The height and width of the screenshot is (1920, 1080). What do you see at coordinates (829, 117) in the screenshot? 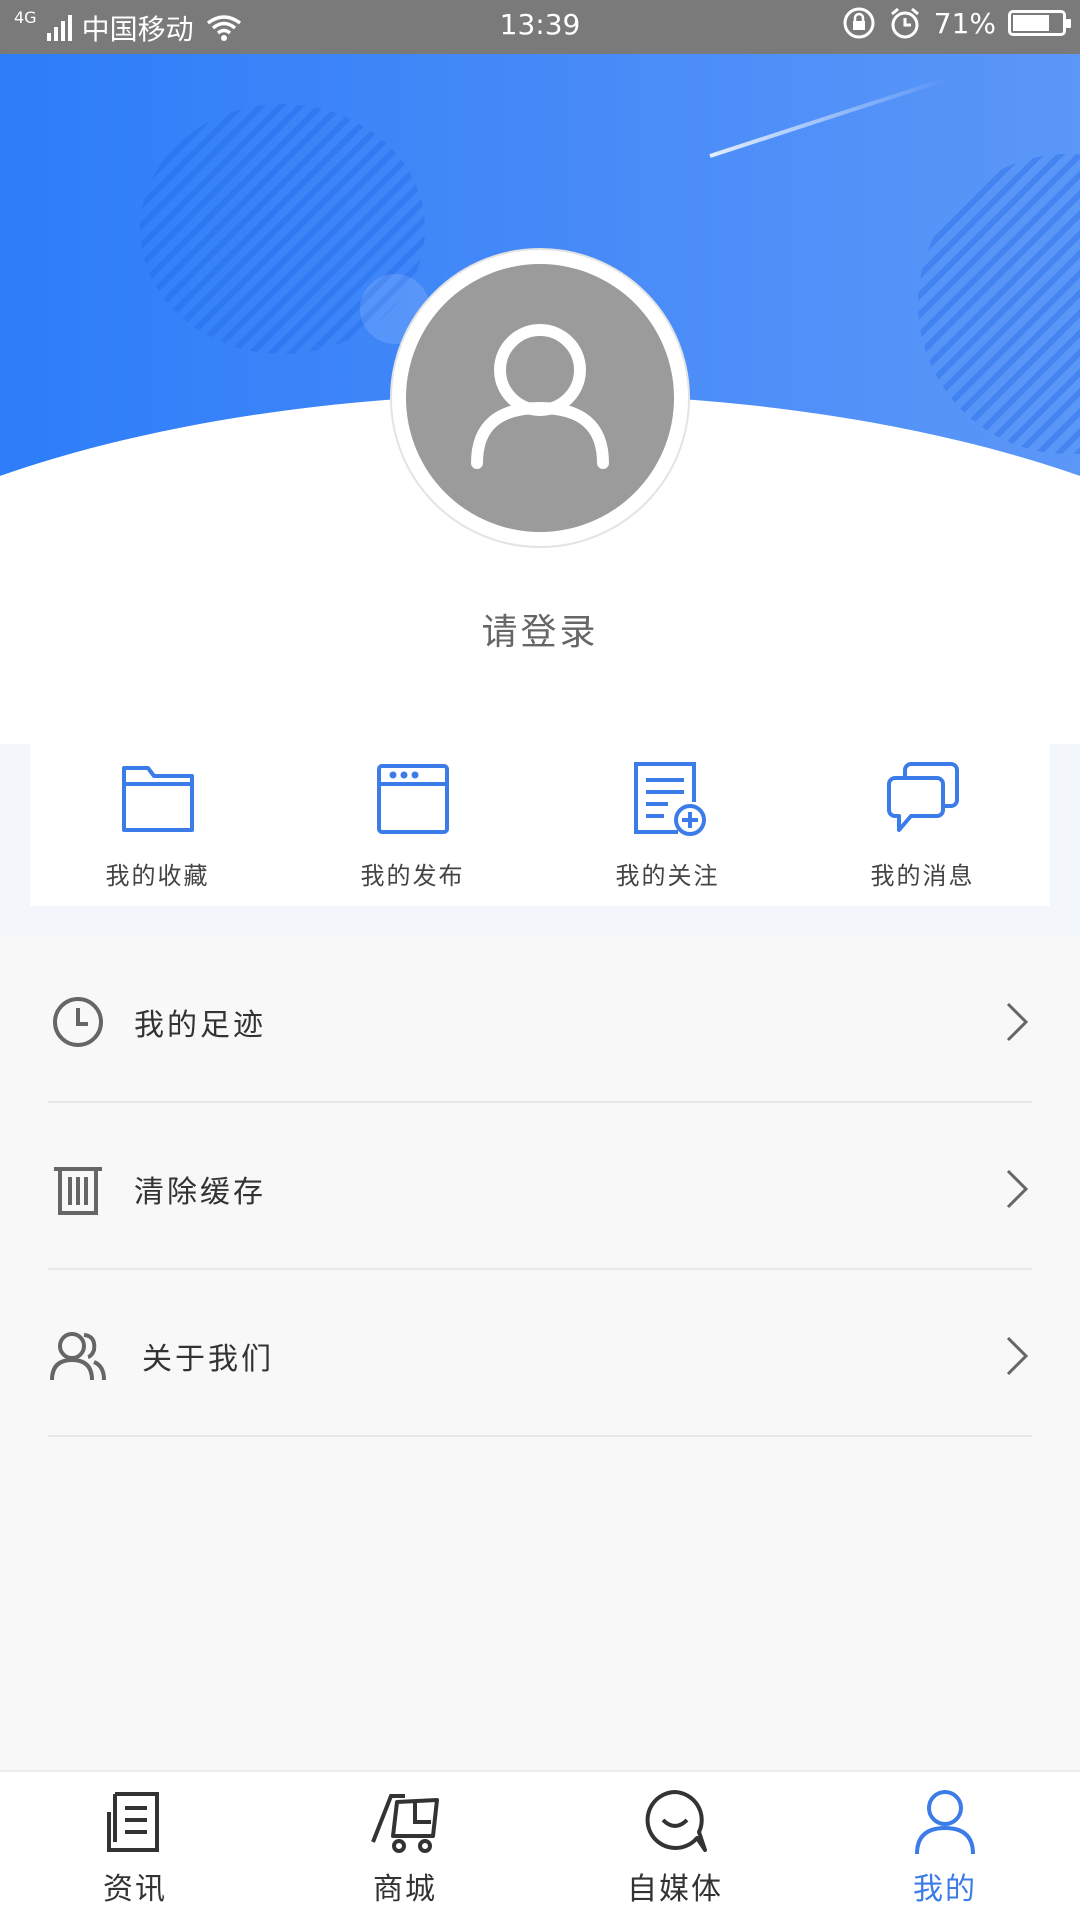
I see `decorative-streak` at bounding box center [829, 117].